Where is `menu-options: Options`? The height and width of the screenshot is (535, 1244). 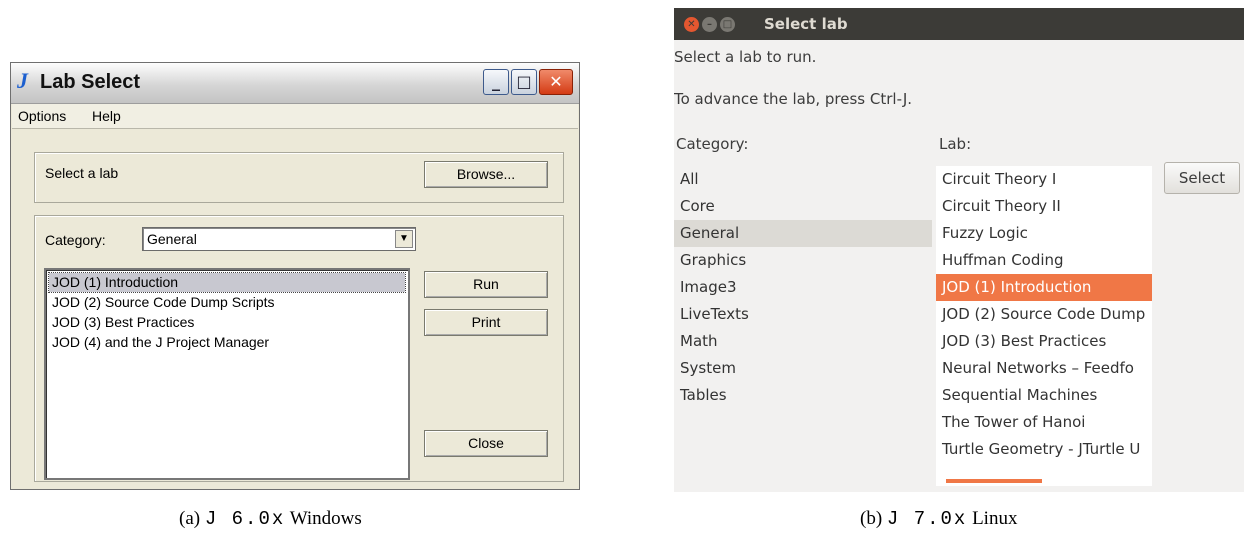 menu-options: Options is located at coordinates (42, 116).